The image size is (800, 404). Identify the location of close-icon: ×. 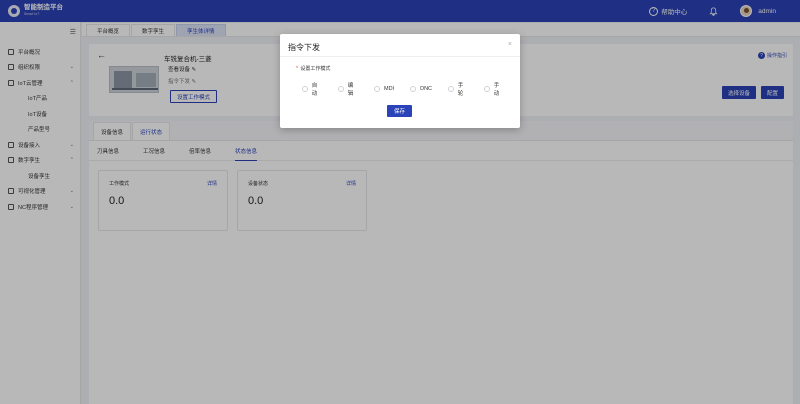
(510, 44).